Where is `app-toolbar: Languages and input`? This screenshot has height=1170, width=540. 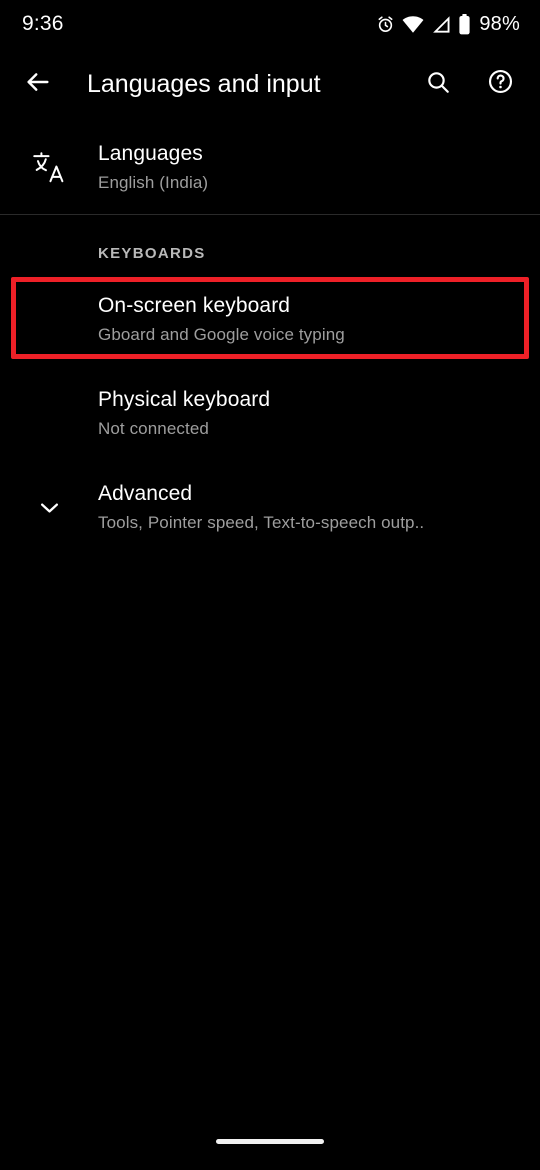 app-toolbar: Languages and input is located at coordinates (270, 84).